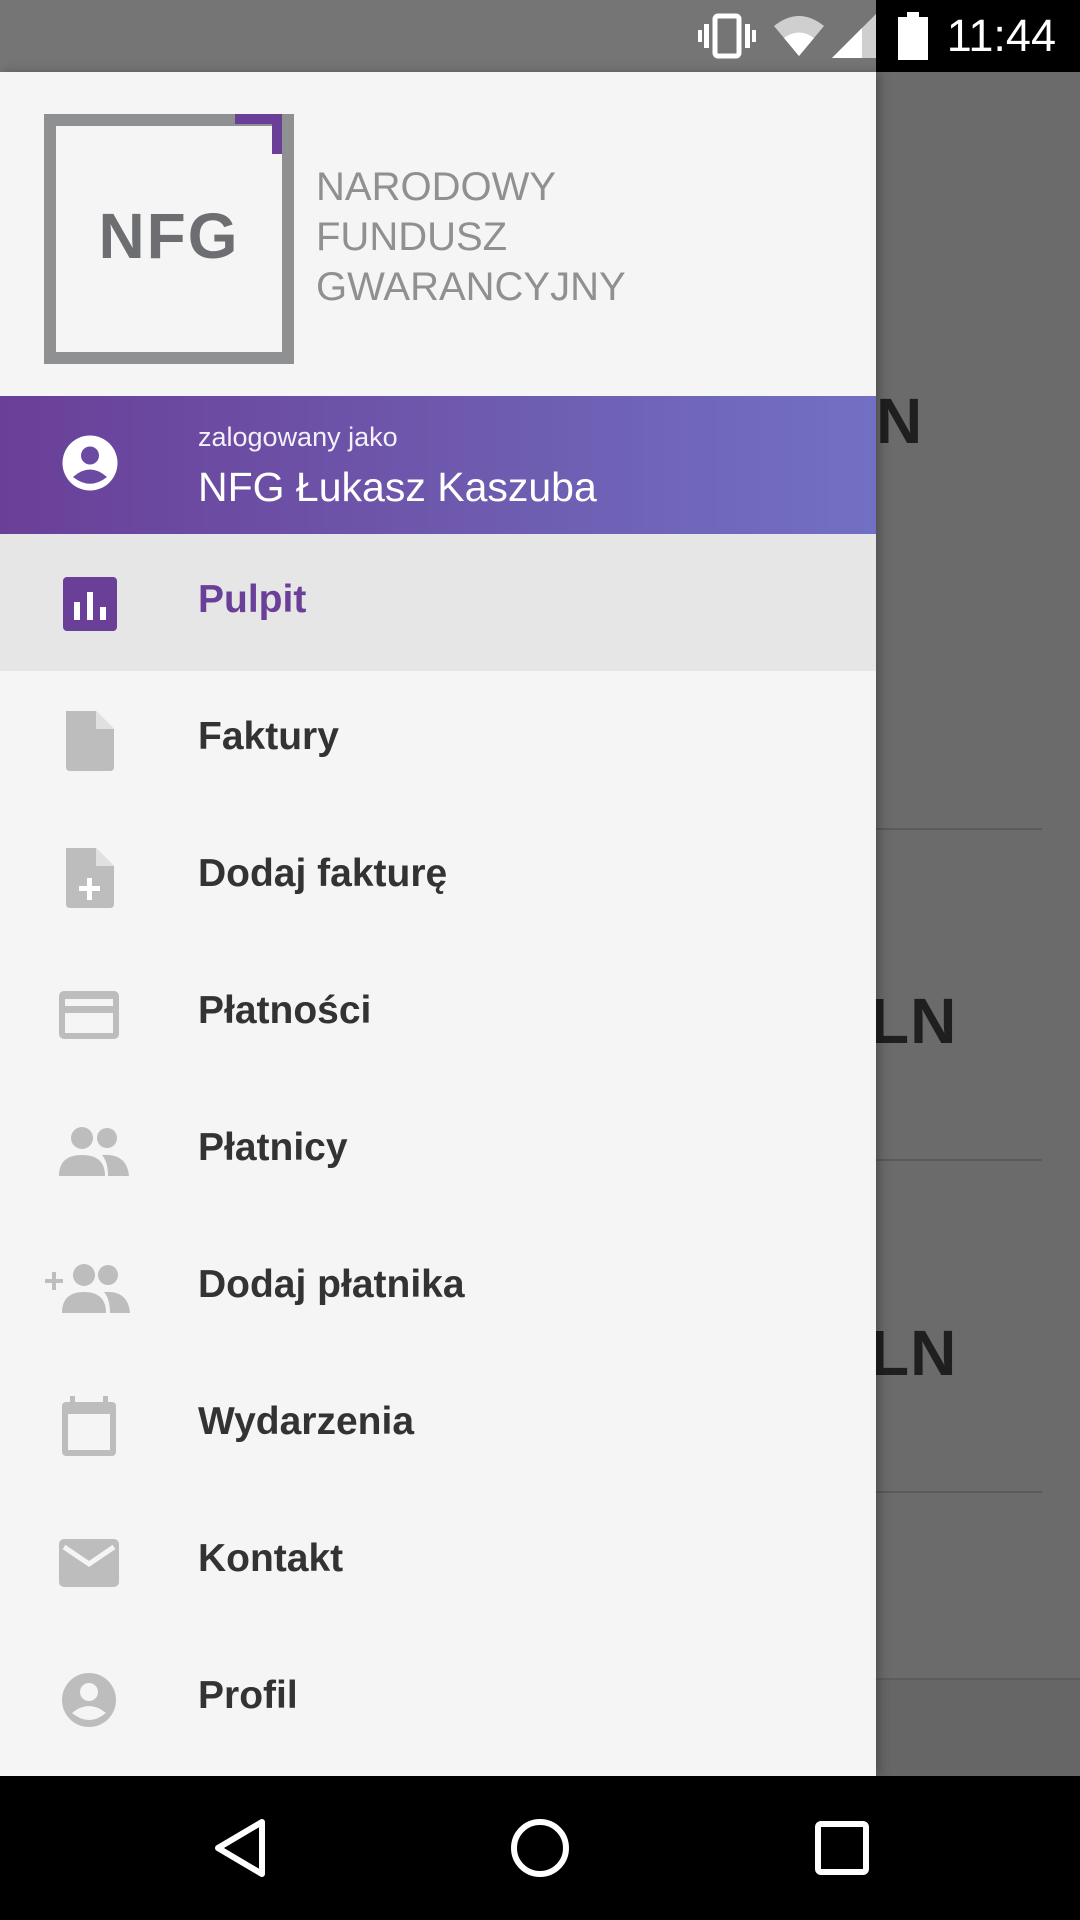 The width and height of the screenshot is (1080, 1920). Describe the element at coordinates (89, 1563) in the screenshot. I see `mail-icon` at that location.